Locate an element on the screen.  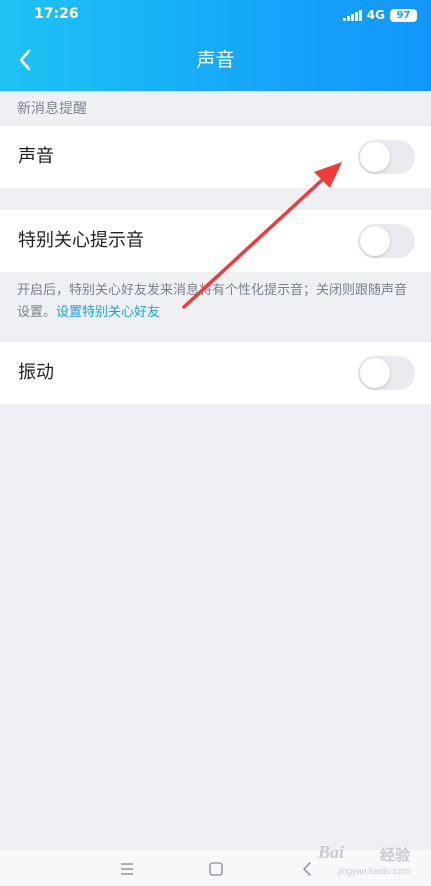
setting-label-vibration: 振动 is located at coordinates (36, 372).